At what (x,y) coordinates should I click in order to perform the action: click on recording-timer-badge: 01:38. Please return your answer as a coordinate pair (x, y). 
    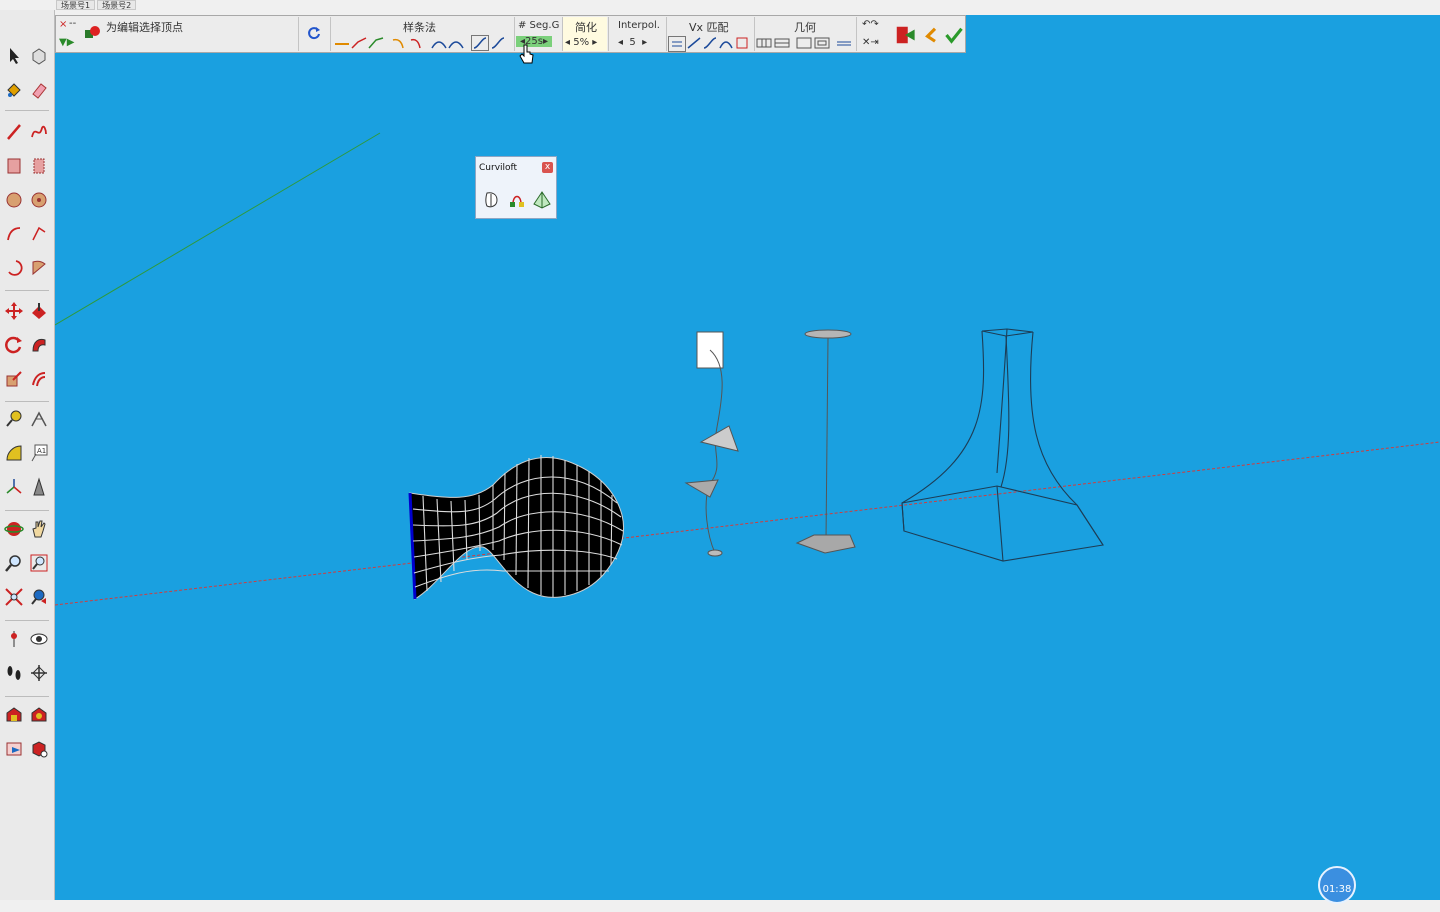
    Looking at the image, I should click on (1337, 885).